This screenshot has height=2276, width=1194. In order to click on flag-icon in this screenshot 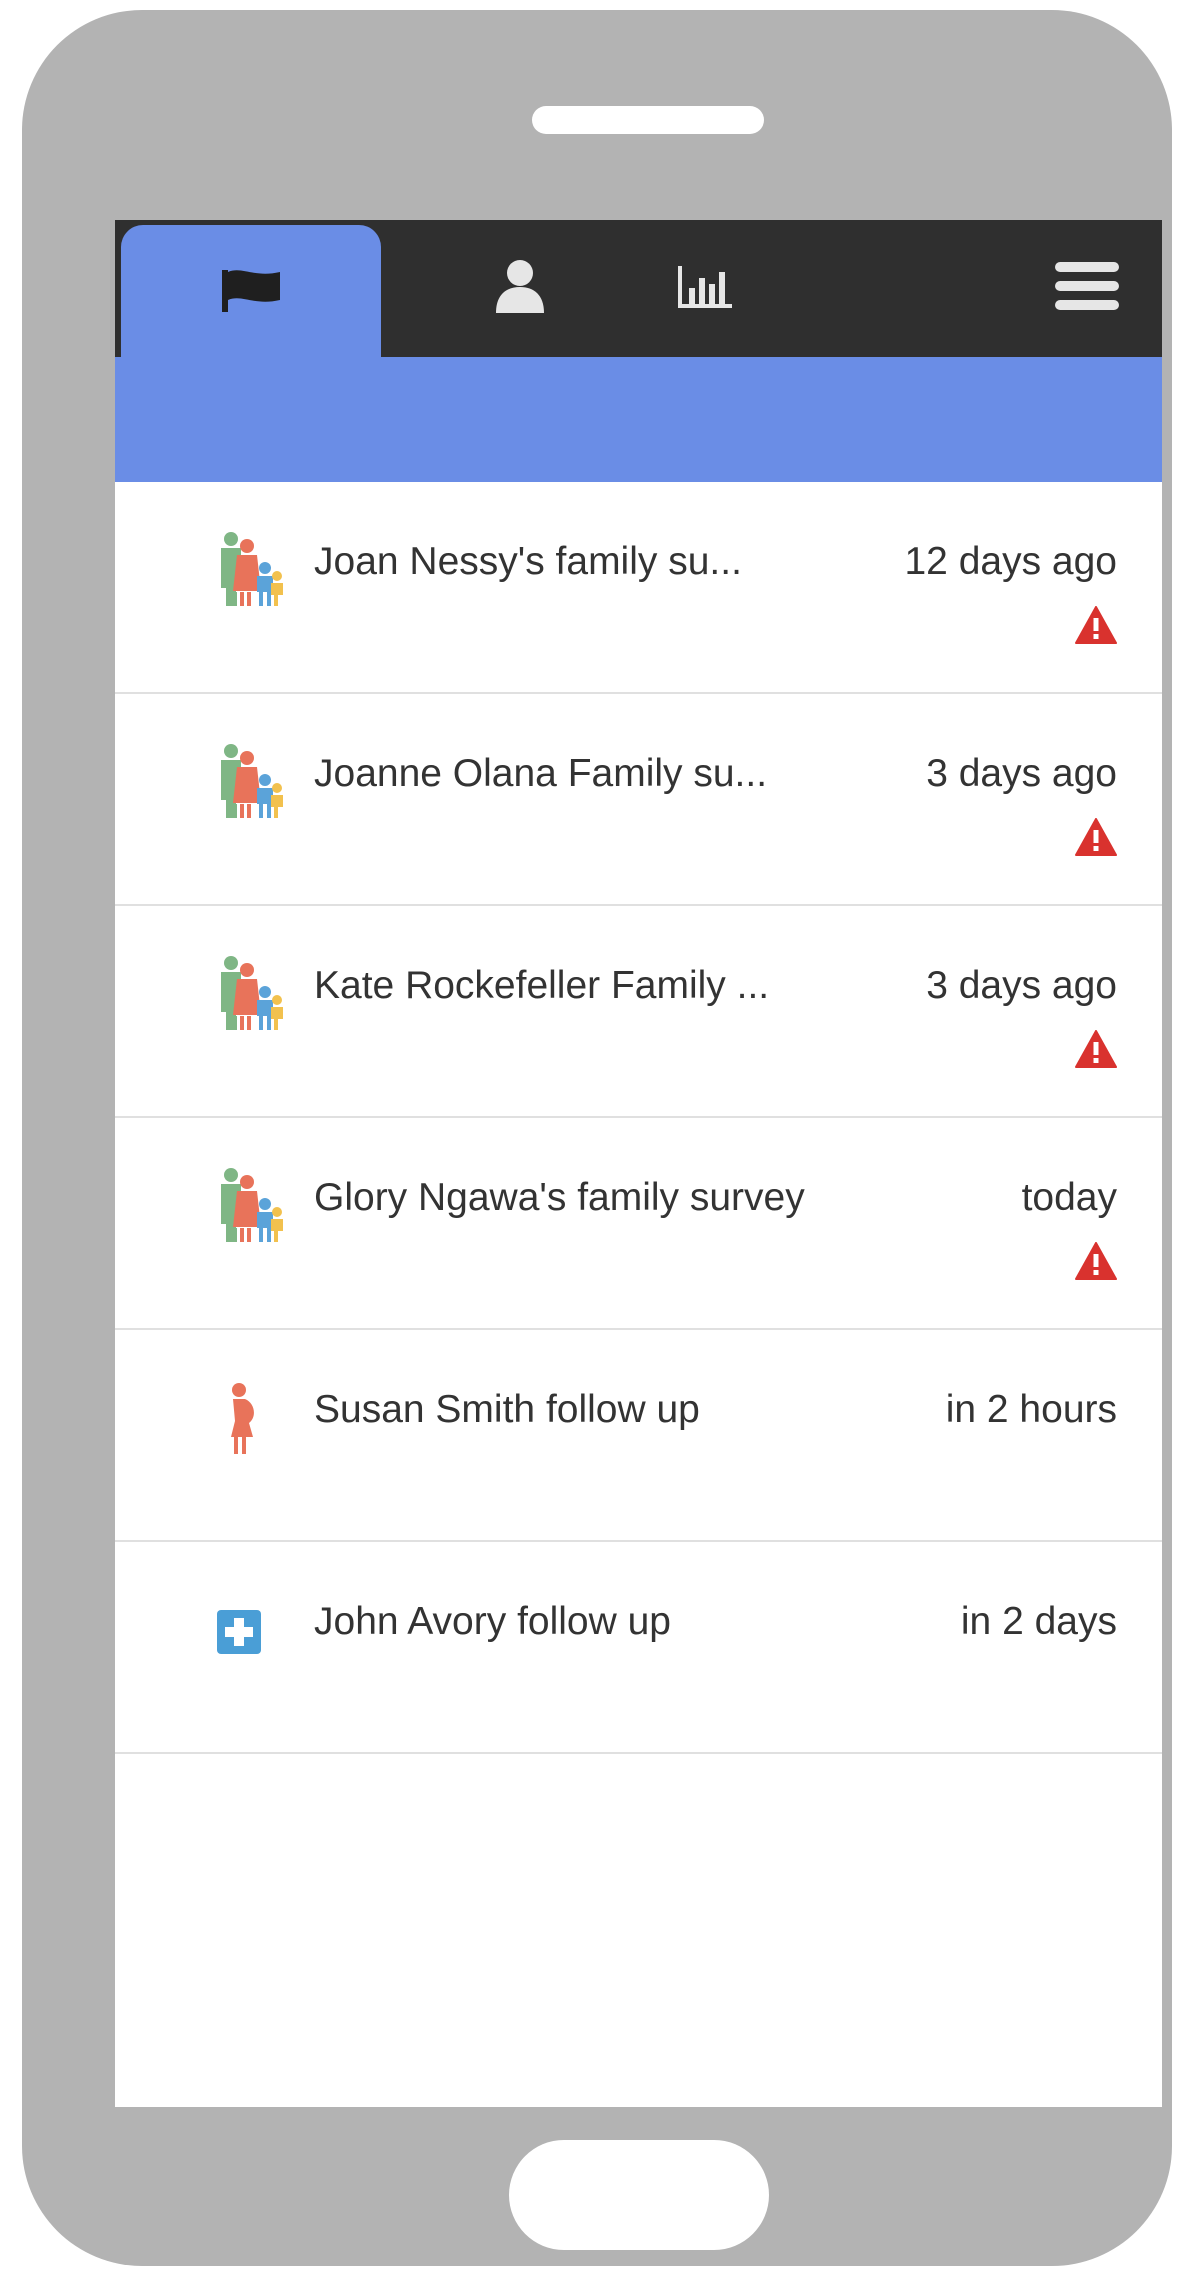, I will do `click(251, 292)`.